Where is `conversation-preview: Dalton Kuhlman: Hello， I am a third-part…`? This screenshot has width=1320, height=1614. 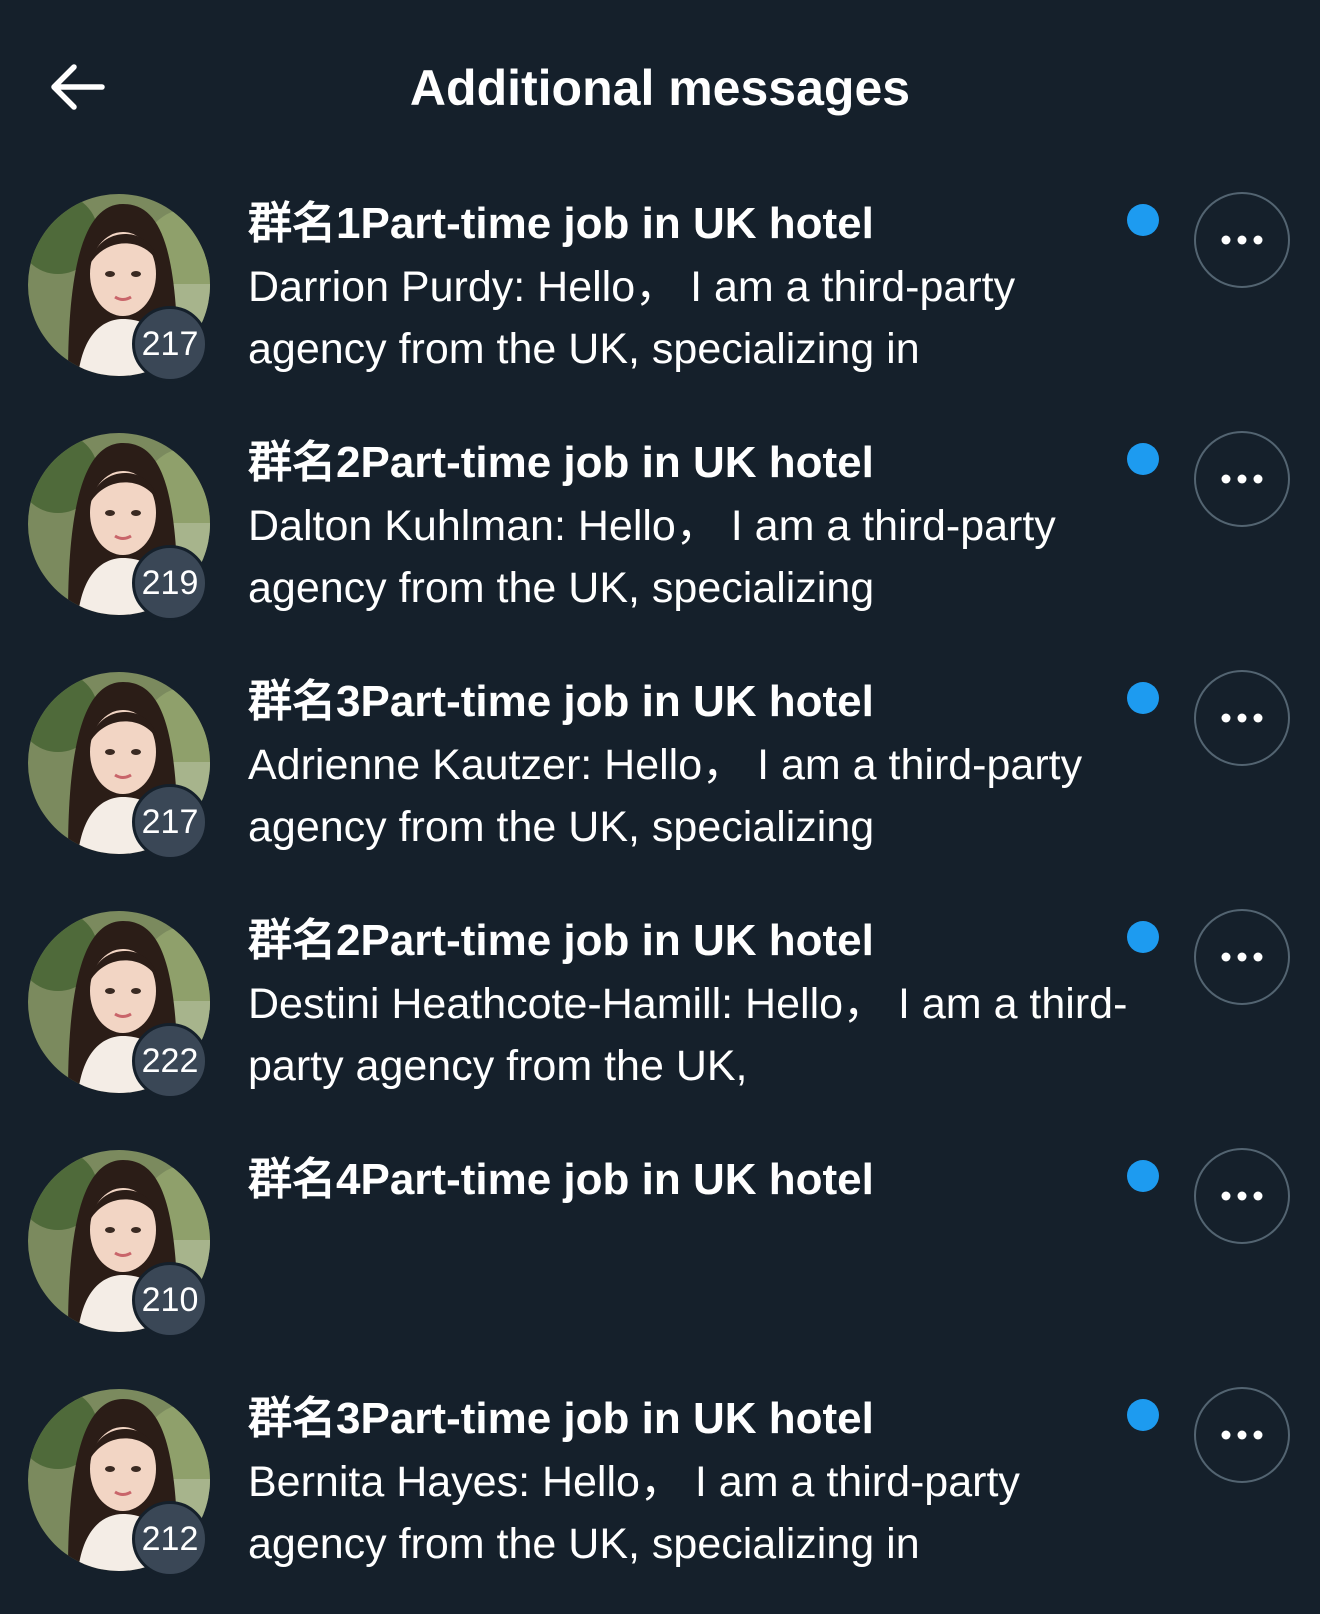 conversation-preview: Dalton Kuhlman: Hello， I am a third-part… is located at coordinates (652, 557).